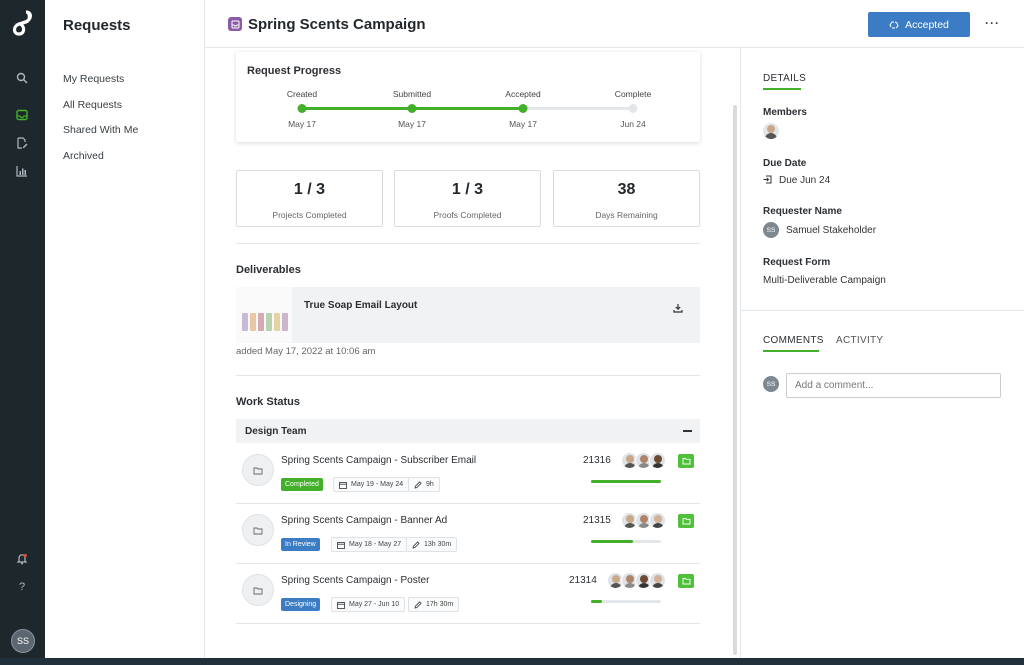 Image resolution: width=1024 pixels, height=665 pixels. What do you see at coordinates (687, 431) in the screenshot?
I see `collapse-icon` at bounding box center [687, 431].